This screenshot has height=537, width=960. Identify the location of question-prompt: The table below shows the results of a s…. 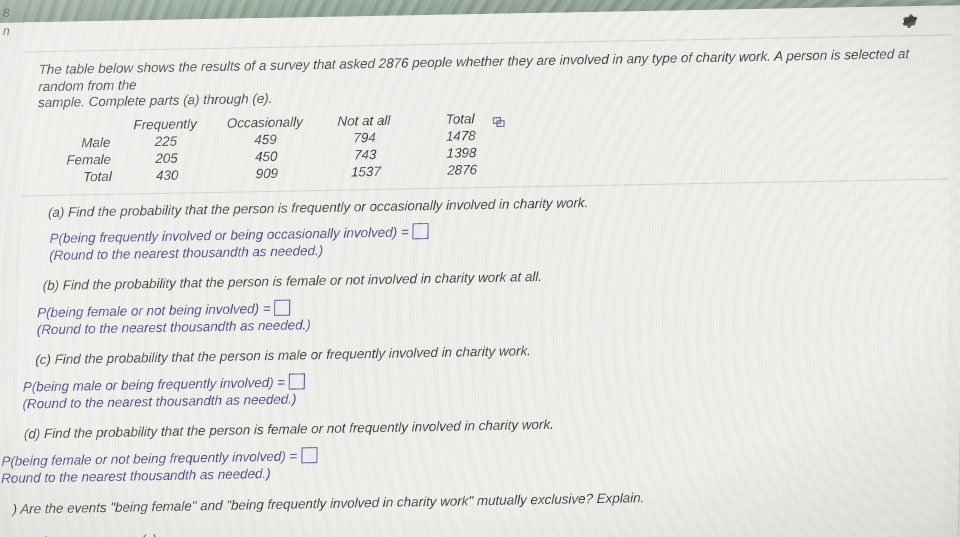
(483, 79).